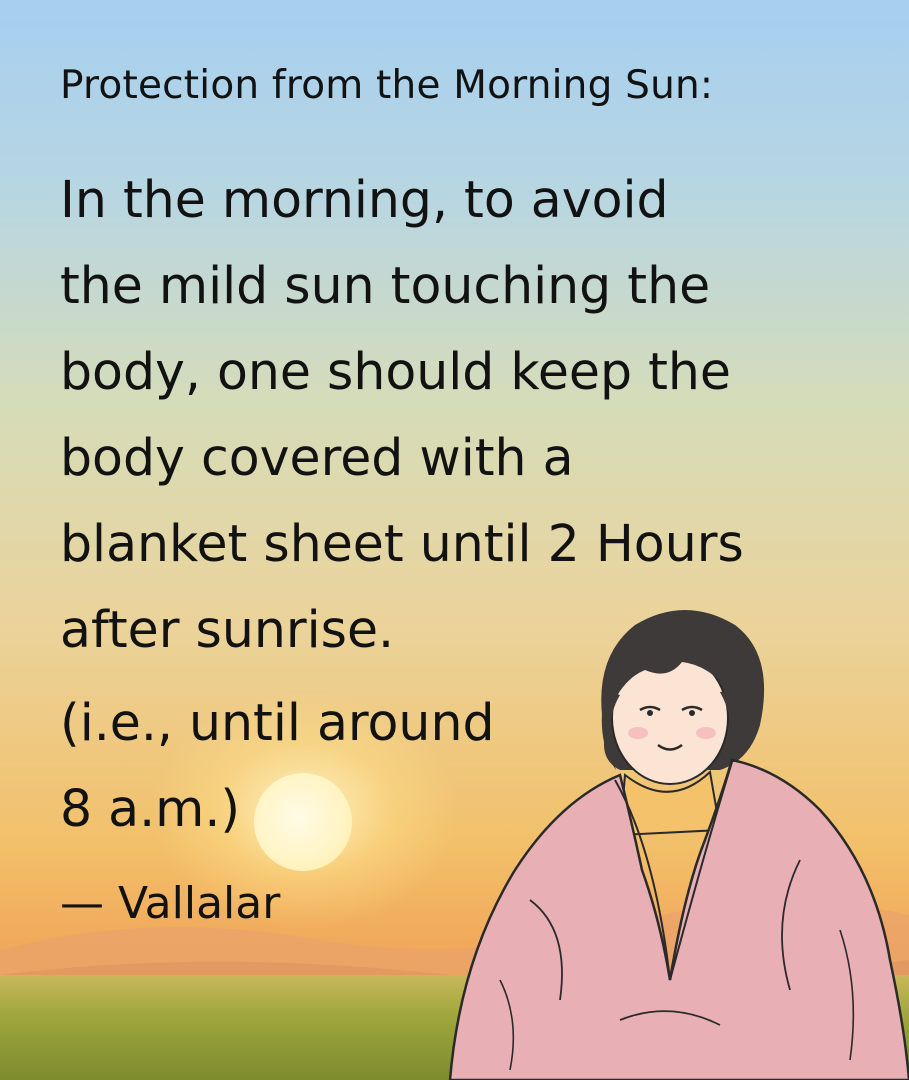  I want to click on body-line: body, one should keep the, so click(395, 371).